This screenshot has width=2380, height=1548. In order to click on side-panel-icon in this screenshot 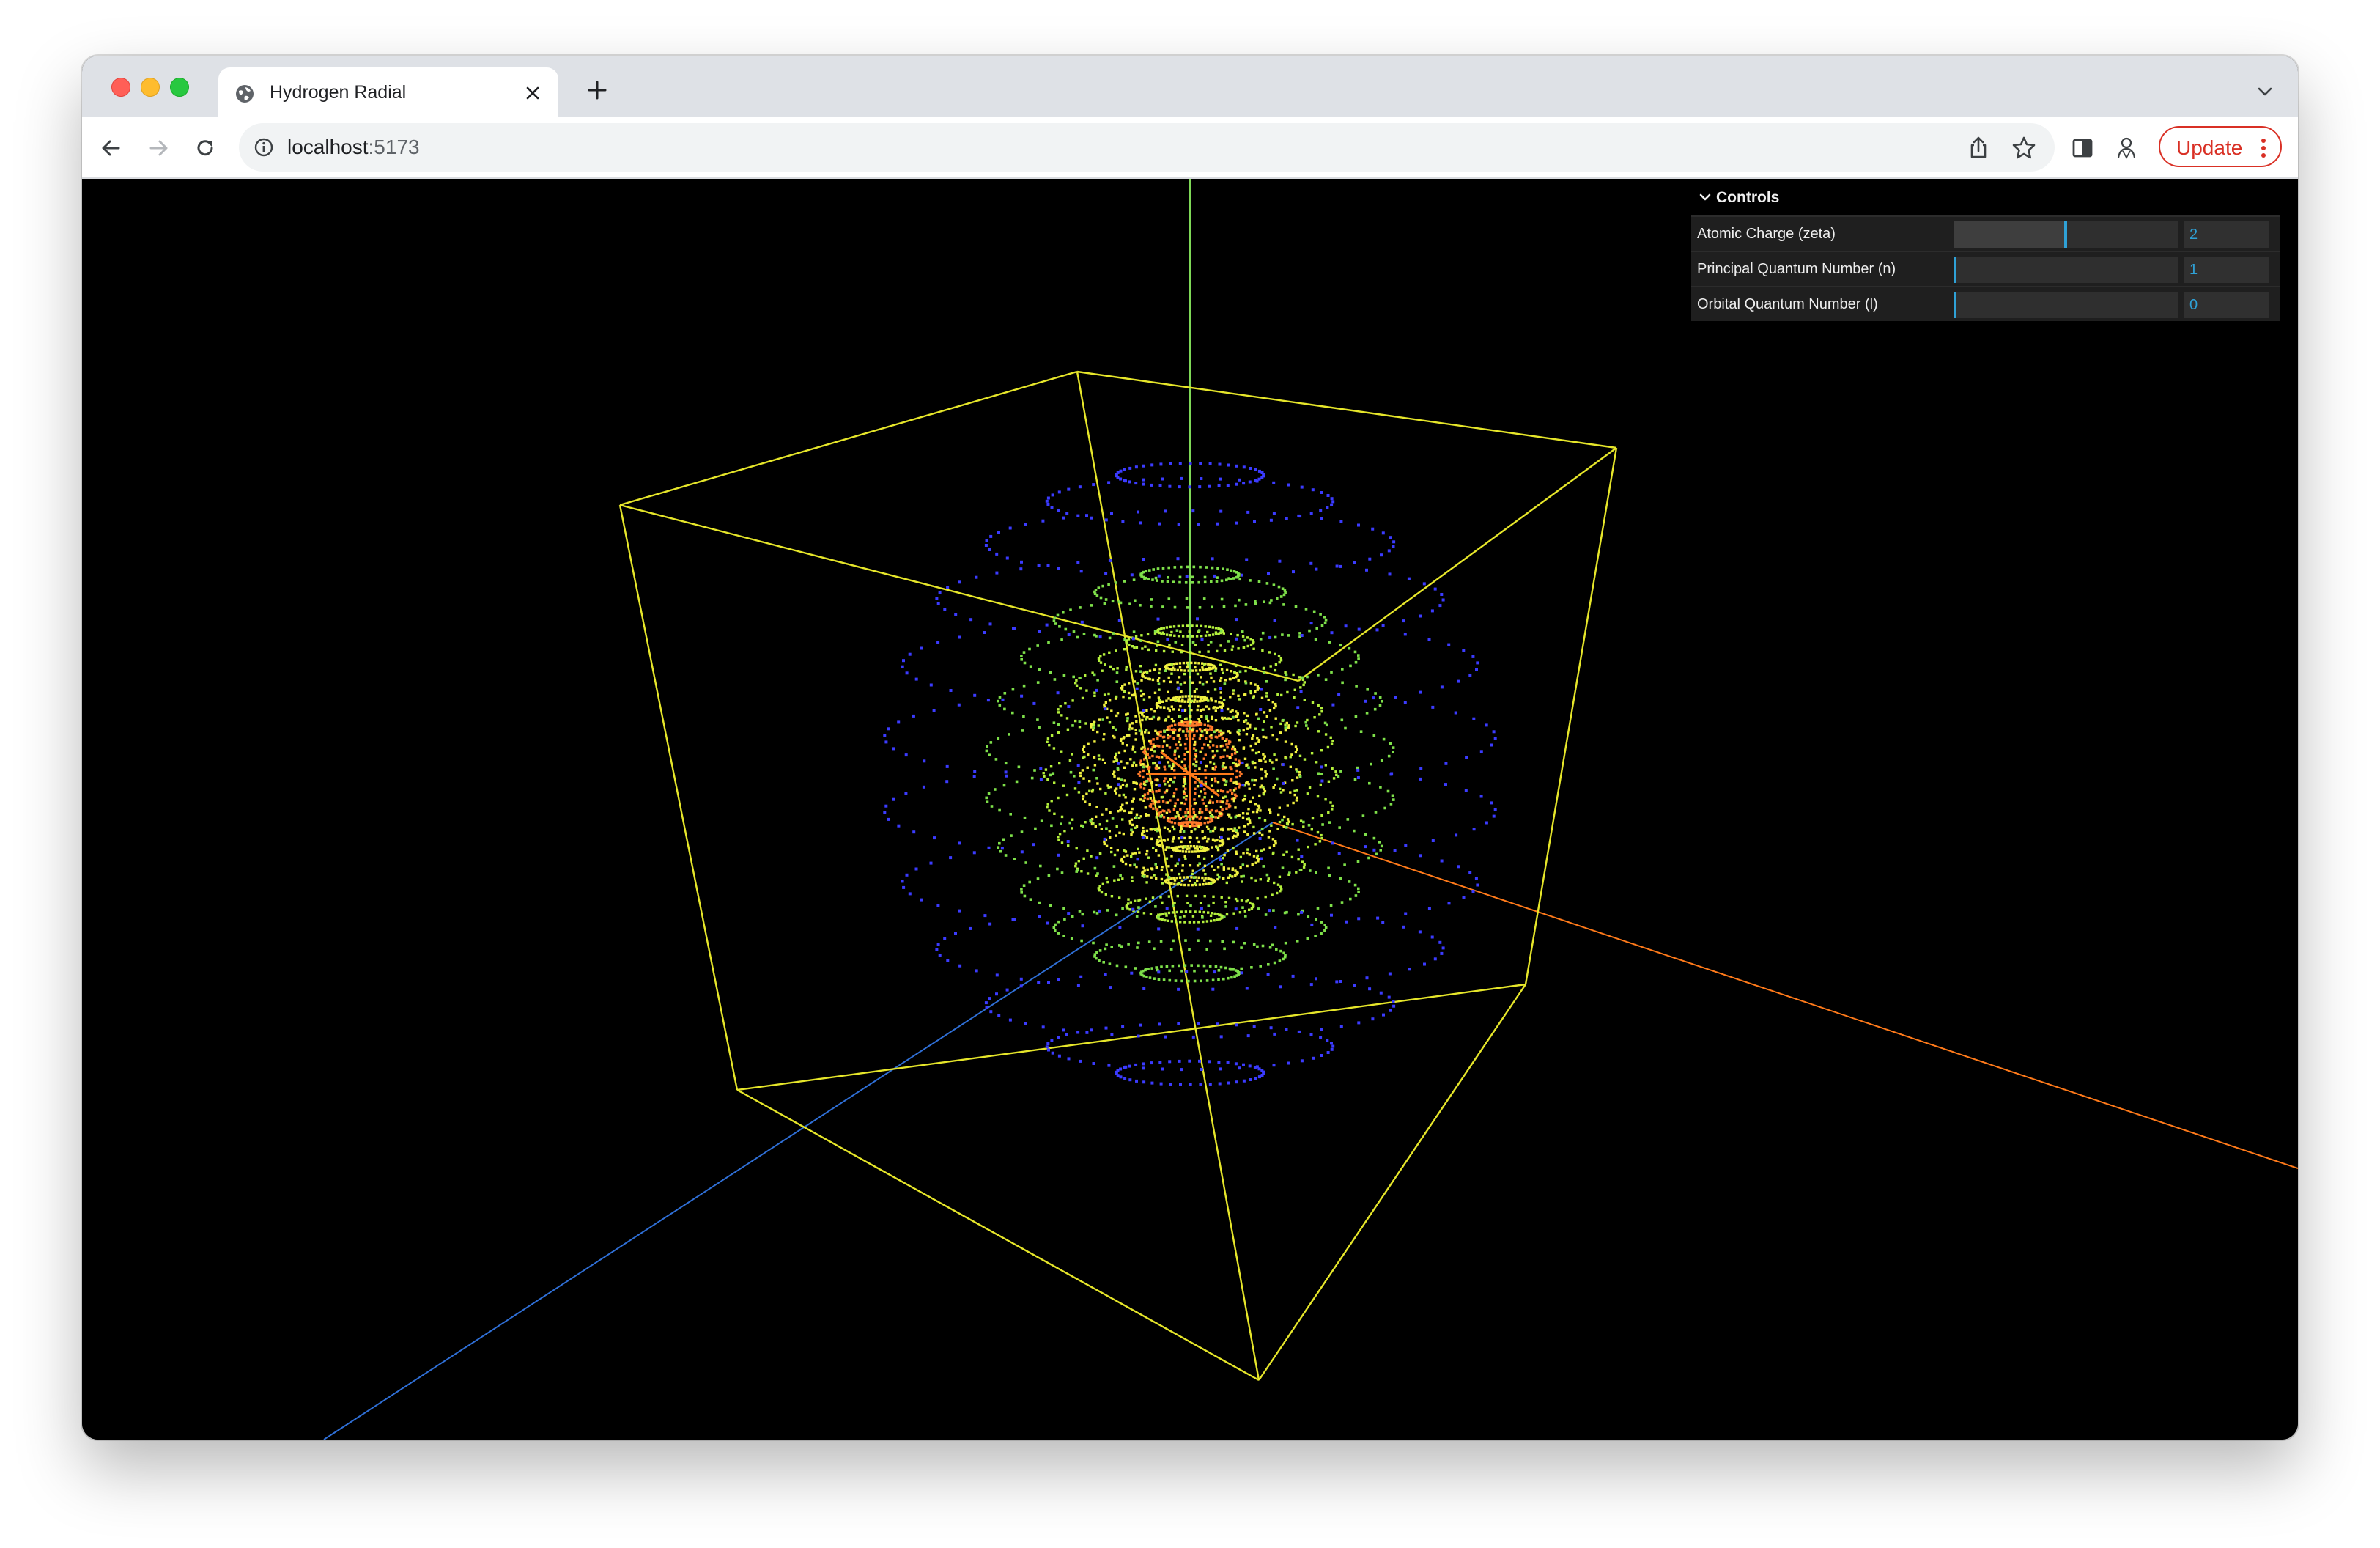, I will do `click(2082, 148)`.